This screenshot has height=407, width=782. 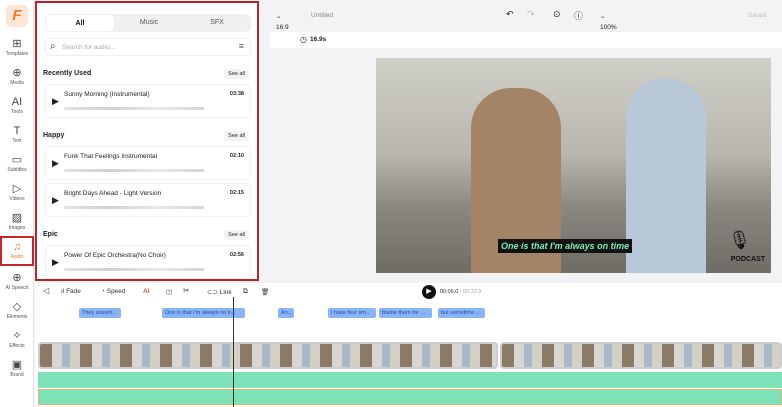 What do you see at coordinates (322, 15) in the screenshot?
I see `project-title: Untitled` at bounding box center [322, 15].